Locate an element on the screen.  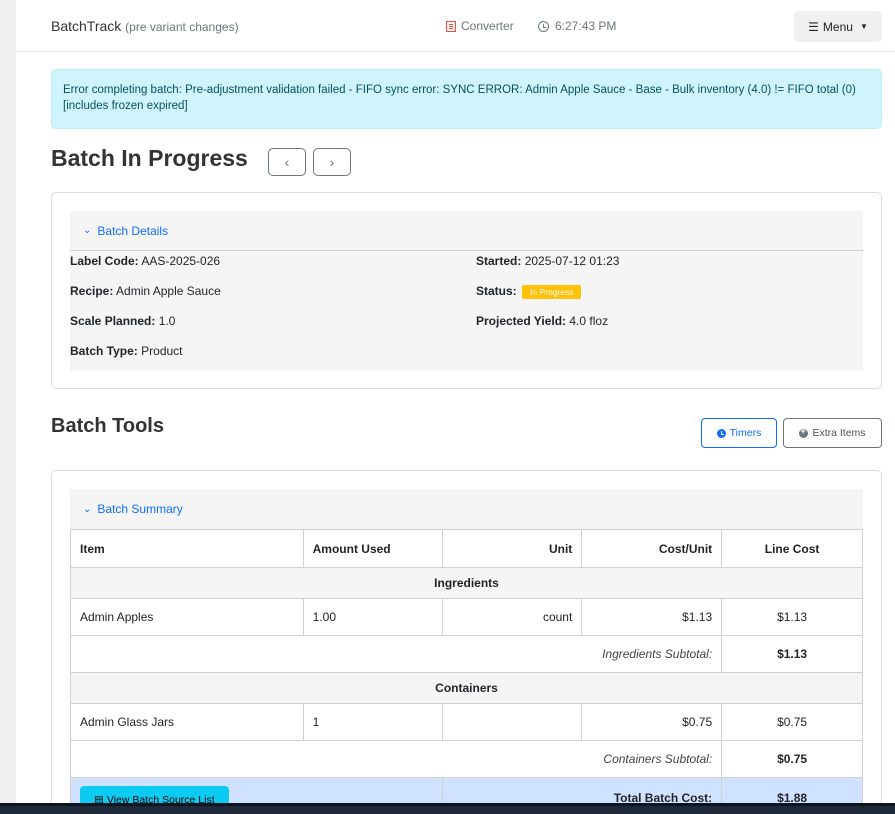
batch-type-value: Product is located at coordinates (162, 351).